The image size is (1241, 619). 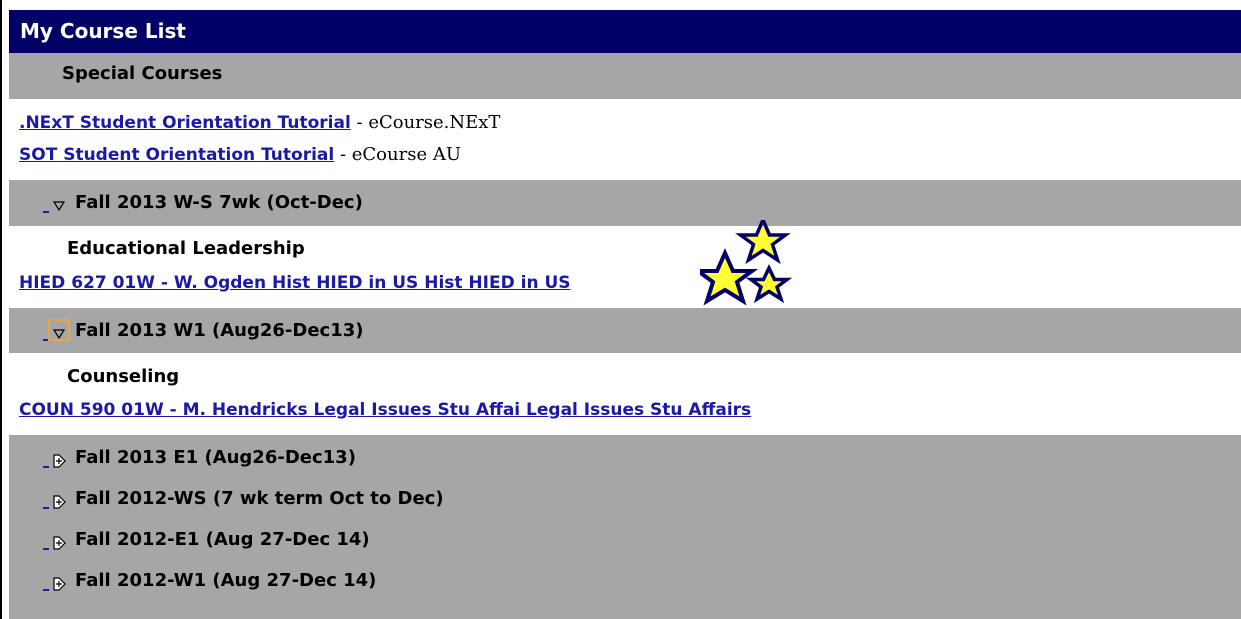 What do you see at coordinates (186, 248) in the screenshot?
I see `department-label: Educational Leadership` at bounding box center [186, 248].